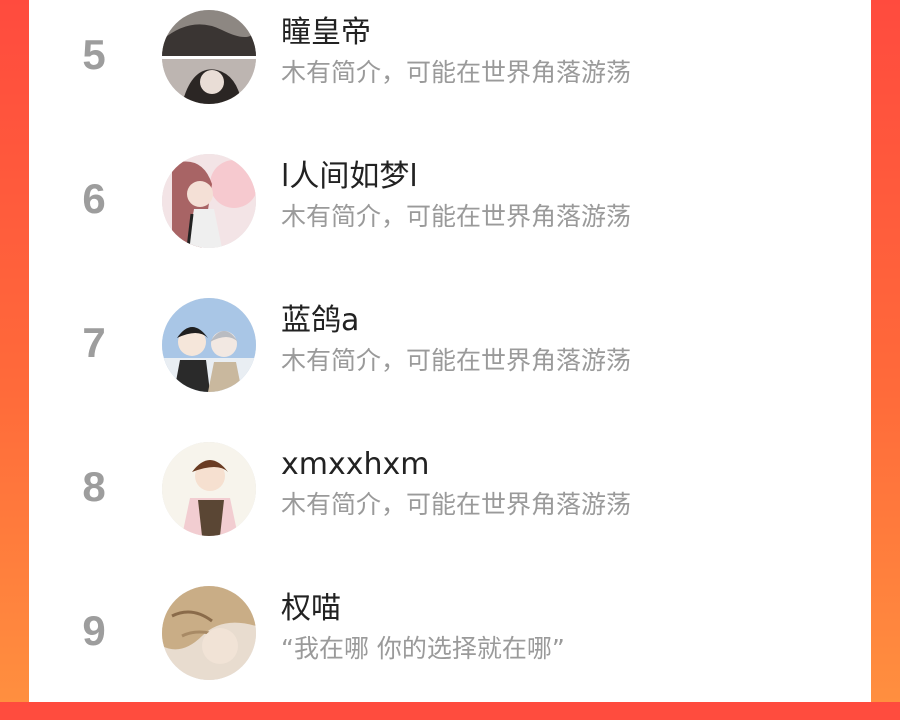 This screenshot has height=720, width=900. I want to click on username: 蓝鸽a, so click(320, 321).